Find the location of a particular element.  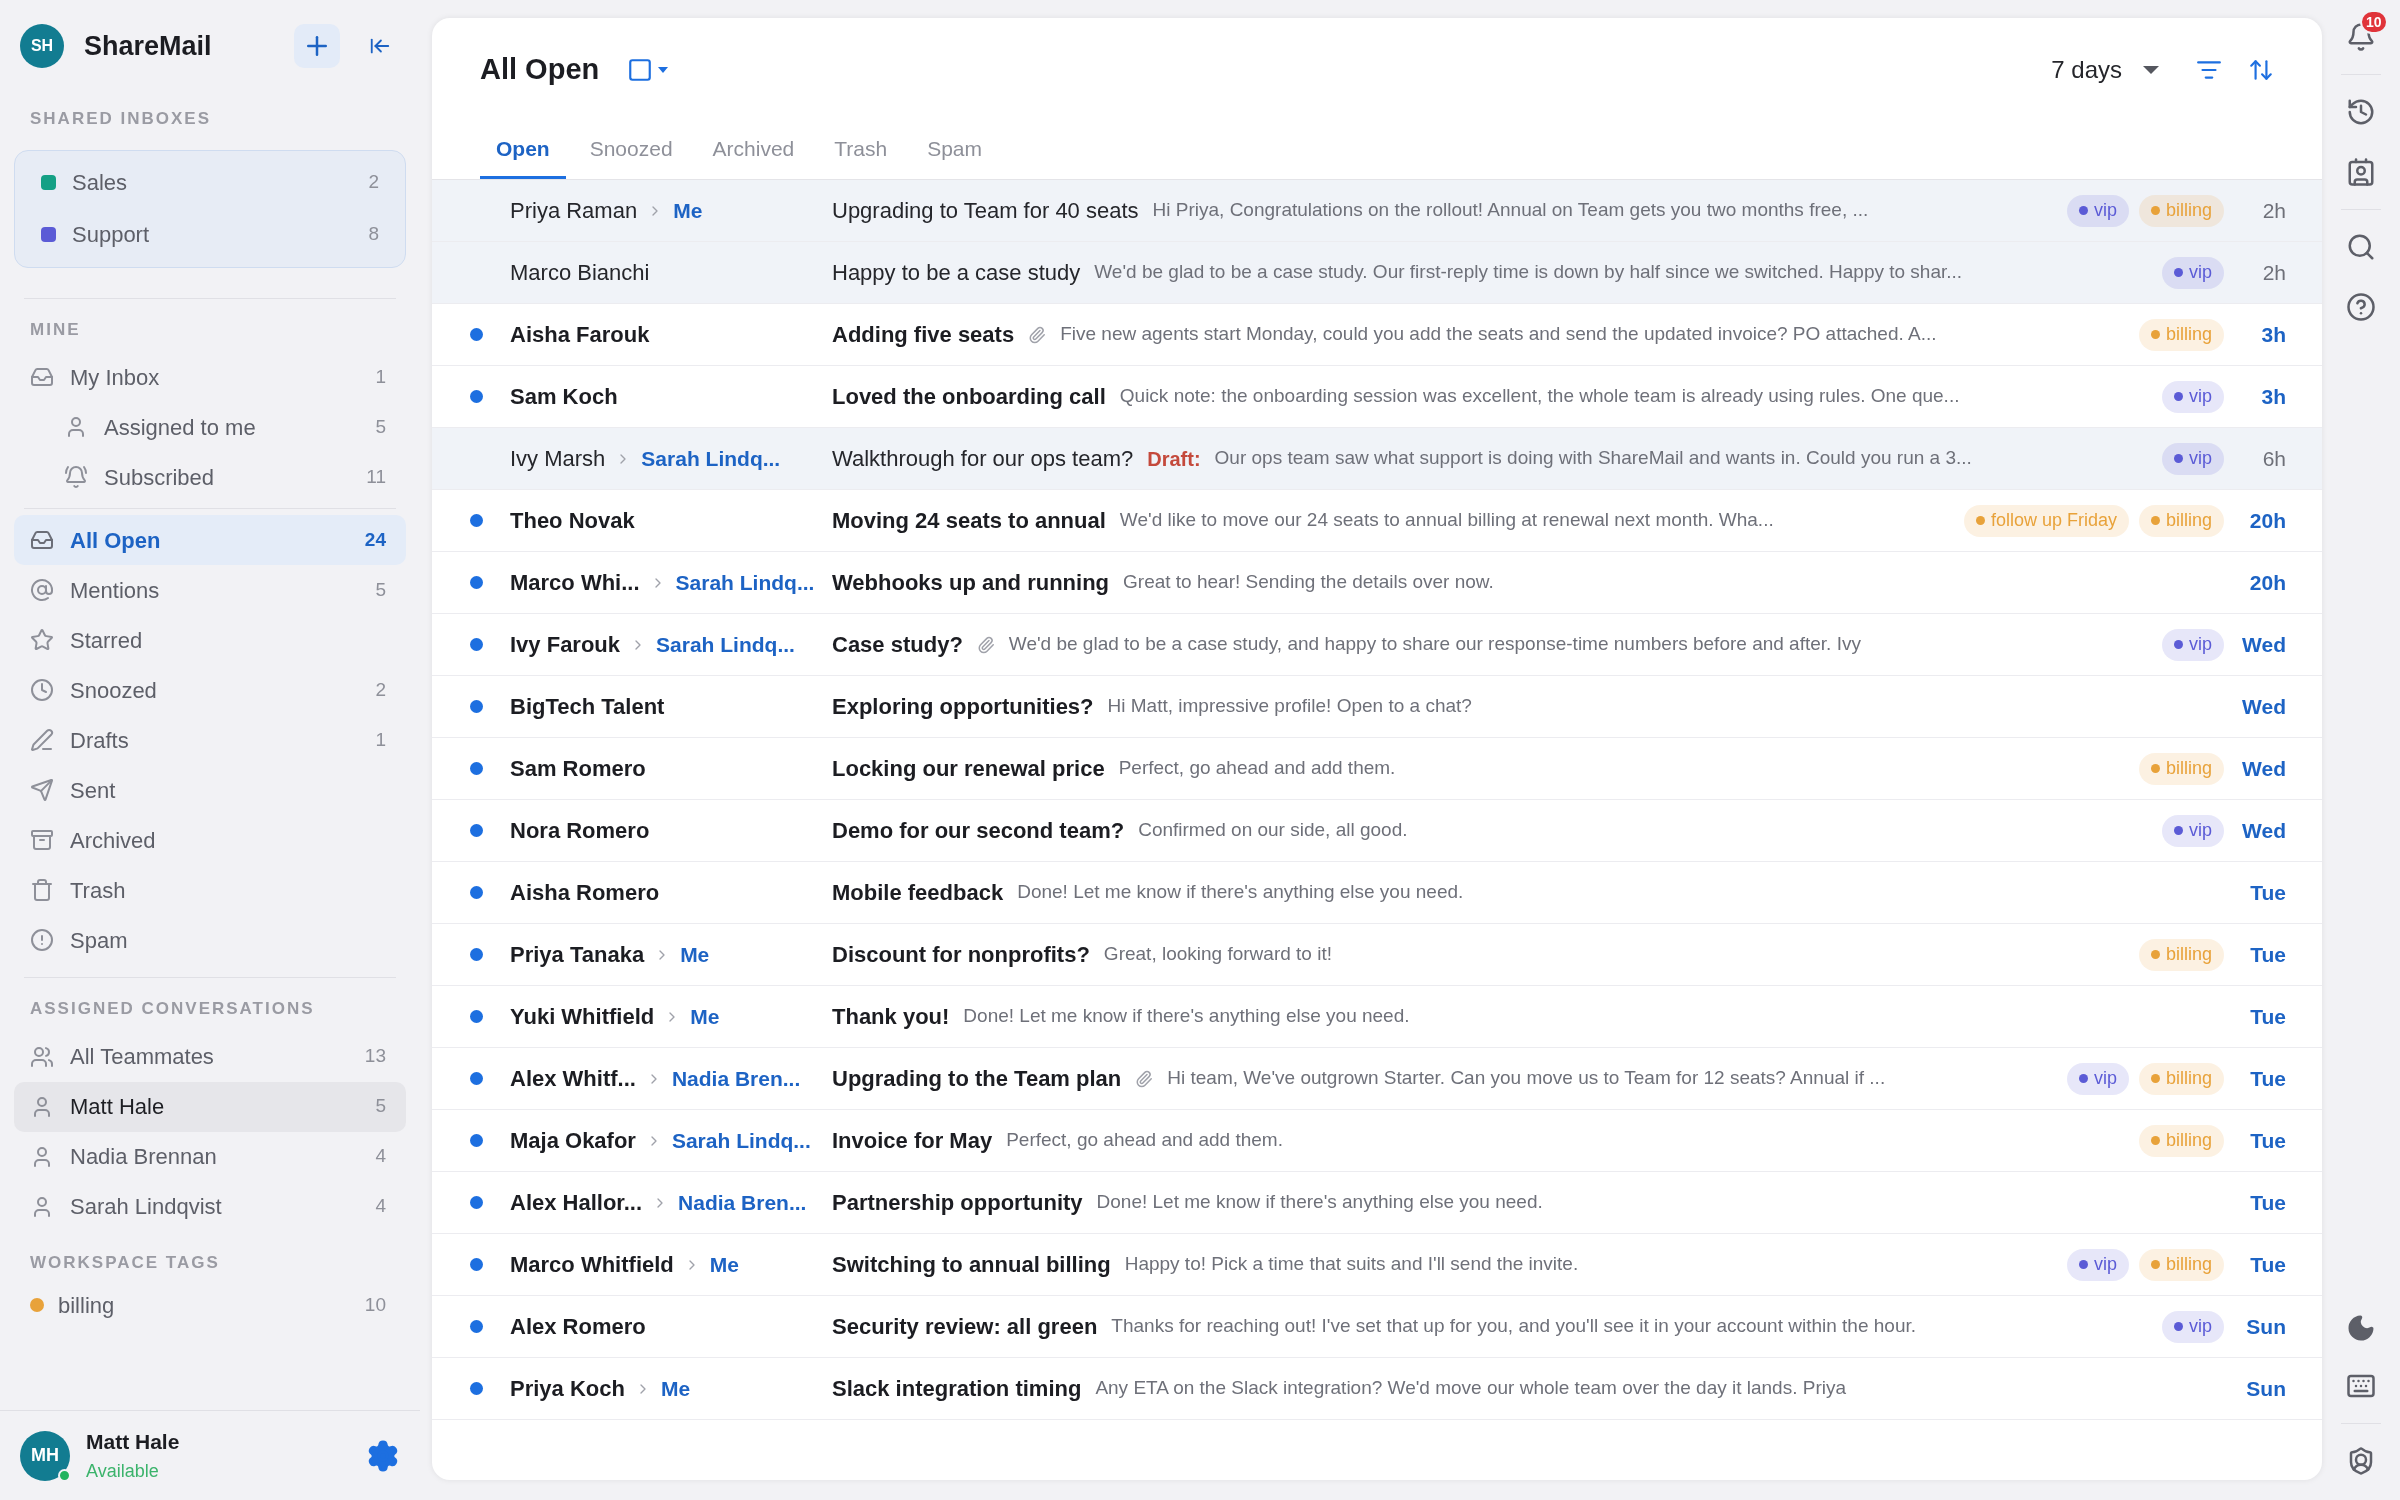

sender-name: Sam Romero is located at coordinates (578, 769).